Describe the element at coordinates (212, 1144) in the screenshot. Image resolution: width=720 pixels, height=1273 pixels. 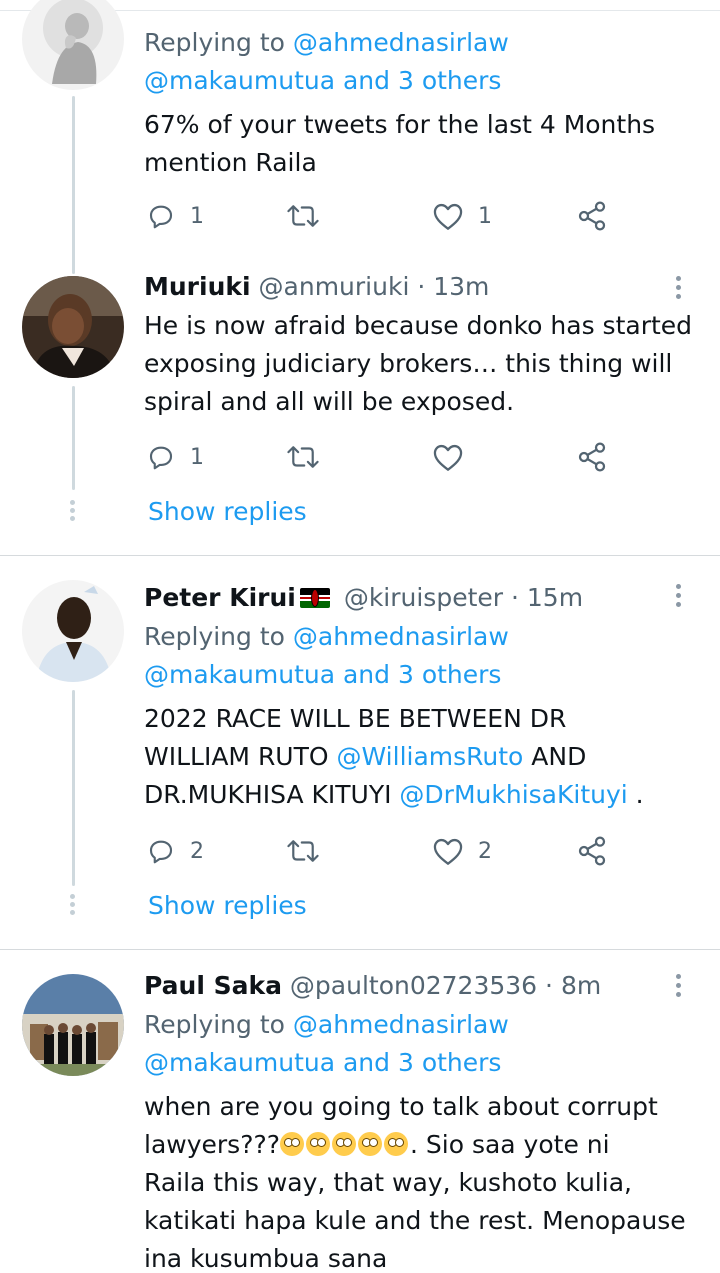
I see `text-segment: lawyers???` at that location.